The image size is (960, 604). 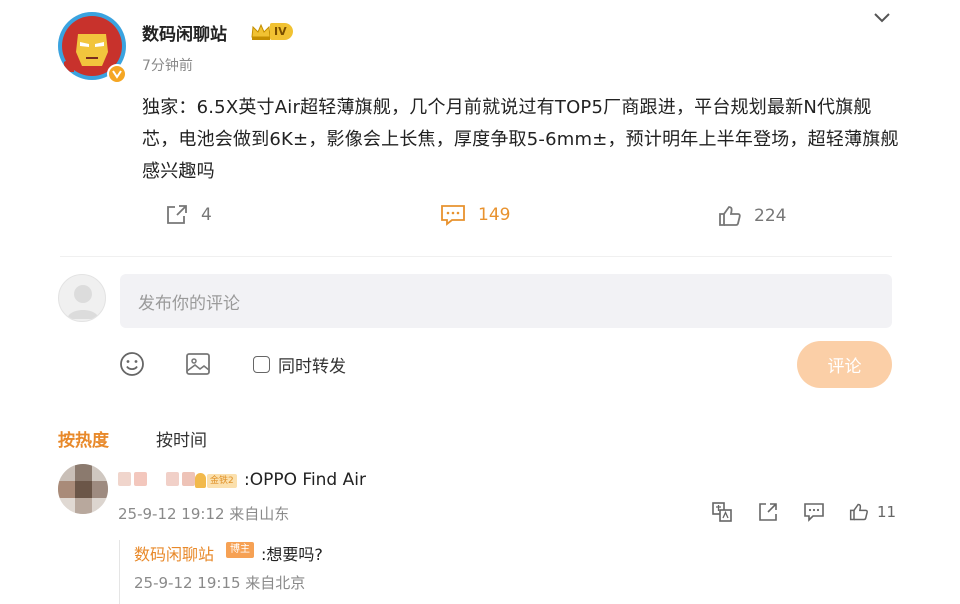 I want to click on reply-author: 数码闲聊站, so click(x=174, y=553).